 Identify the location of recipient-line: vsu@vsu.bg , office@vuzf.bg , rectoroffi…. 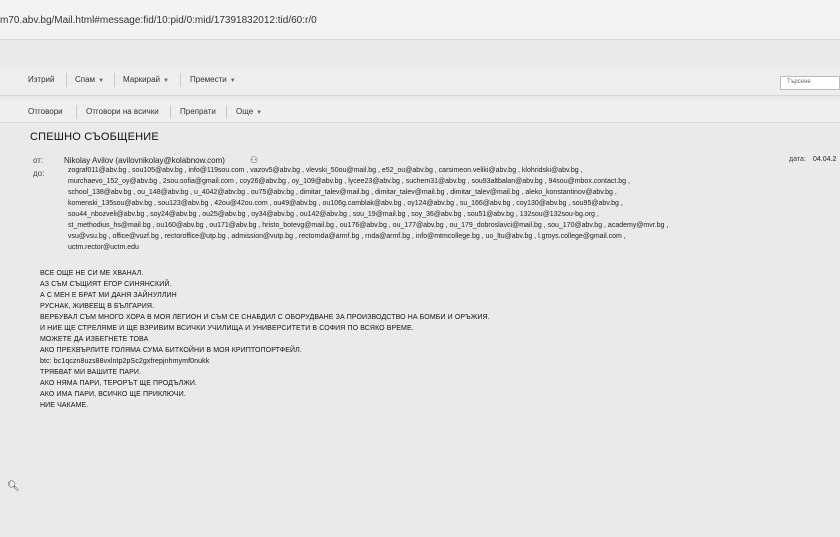
(347, 236).